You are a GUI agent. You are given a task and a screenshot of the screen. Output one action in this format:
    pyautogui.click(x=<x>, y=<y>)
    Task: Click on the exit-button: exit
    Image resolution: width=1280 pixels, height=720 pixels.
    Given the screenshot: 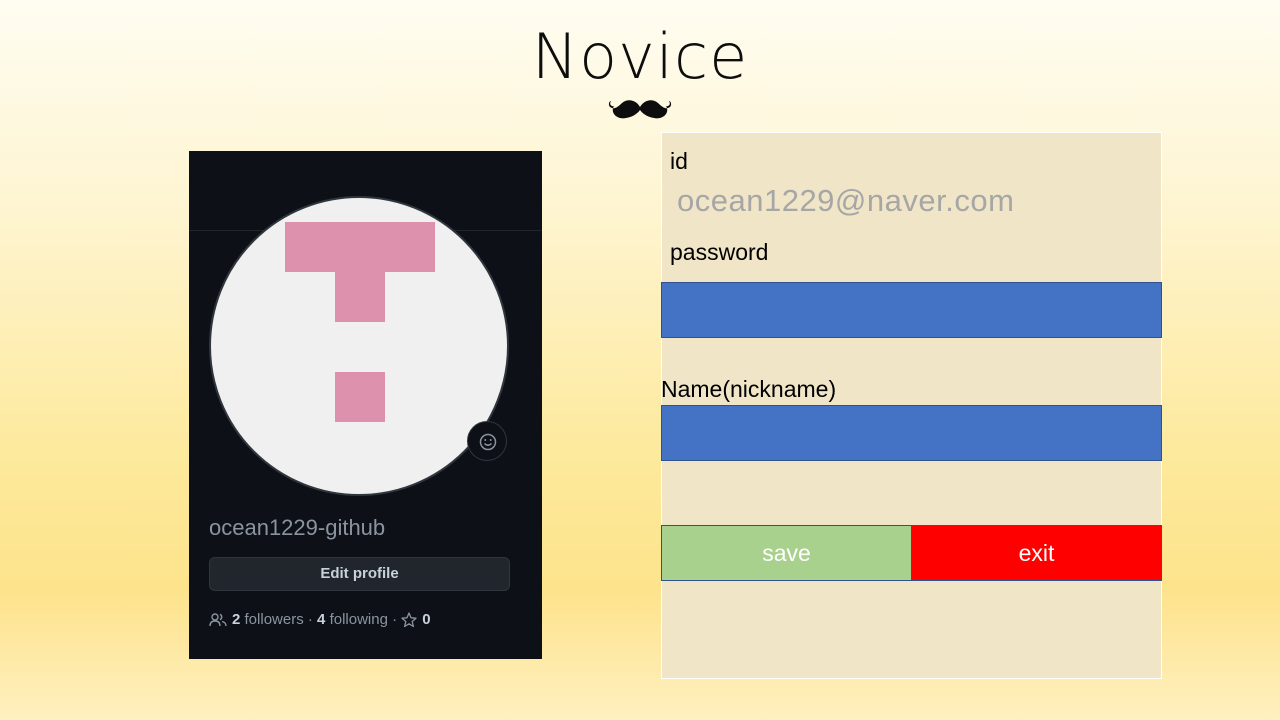 What is the action you would take?
    pyautogui.click(x=1036, y=553)
    